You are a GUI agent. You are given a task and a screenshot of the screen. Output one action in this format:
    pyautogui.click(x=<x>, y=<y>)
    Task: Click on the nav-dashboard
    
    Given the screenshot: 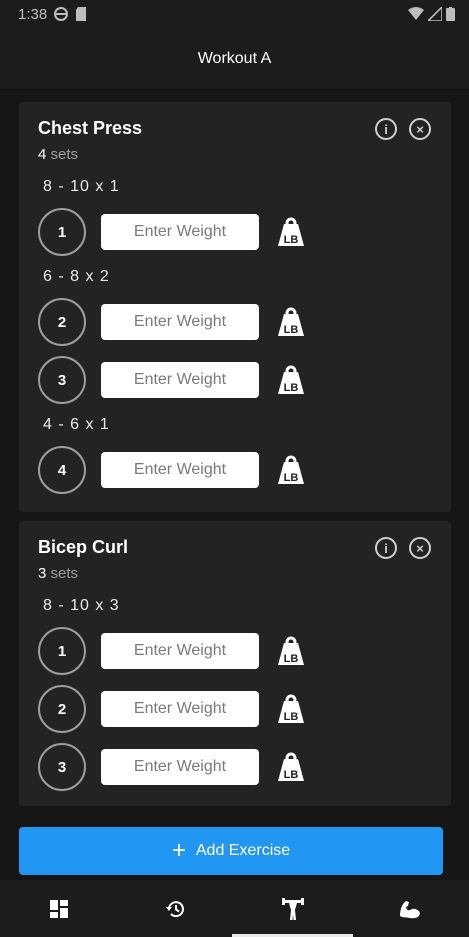 What is the action you would take?
    pyautogui.click(x=58, y=908)
    